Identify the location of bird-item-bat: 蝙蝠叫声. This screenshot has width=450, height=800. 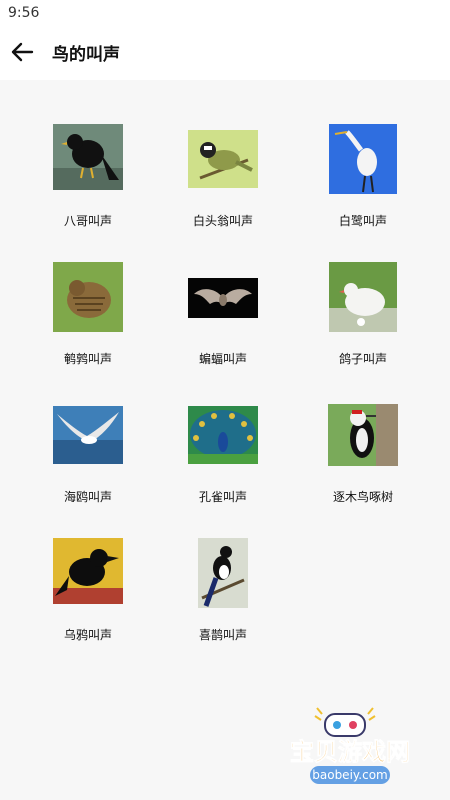
(223, 292).